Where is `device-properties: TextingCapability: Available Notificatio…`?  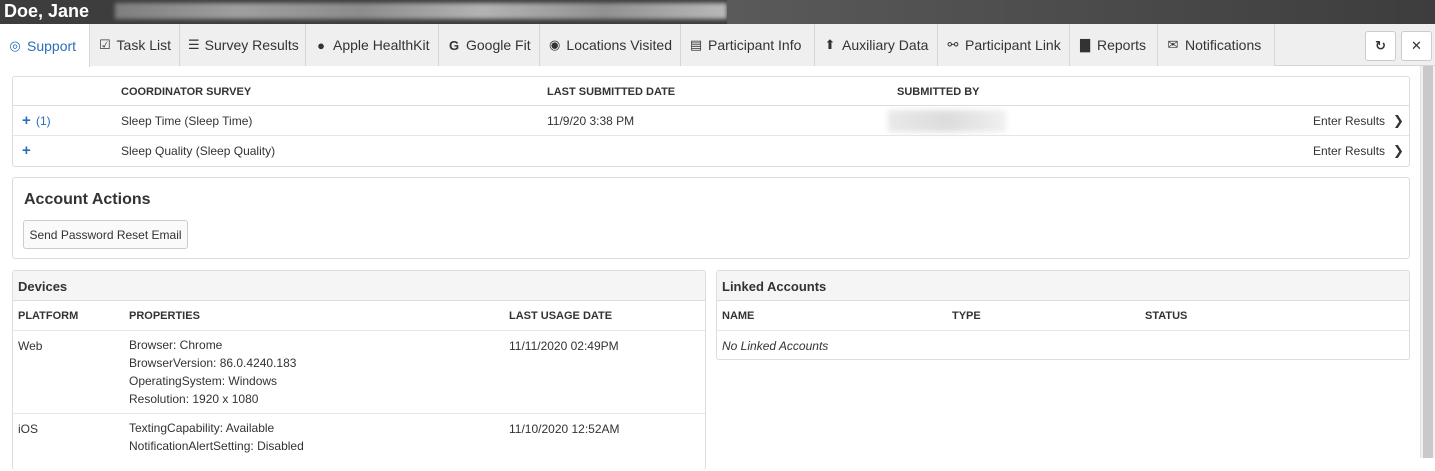
device-properties: TextingCapability: Available Notificatio… is located at coordinates (216, 437).